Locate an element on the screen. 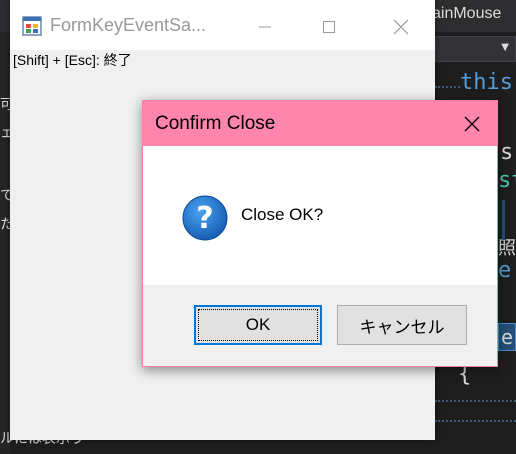 The width and height of the screenshot is (516, 454). ide-code-s: s is located at coordinates (507, 152).